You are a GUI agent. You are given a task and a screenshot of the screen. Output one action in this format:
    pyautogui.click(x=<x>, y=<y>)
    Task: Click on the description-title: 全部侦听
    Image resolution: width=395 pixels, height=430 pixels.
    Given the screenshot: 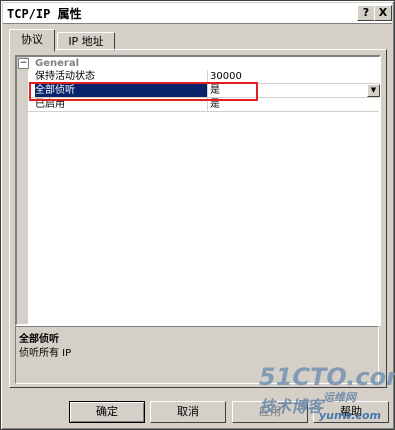 What is the action you would take?
    pyautogui.click(x=39, y=339)
    